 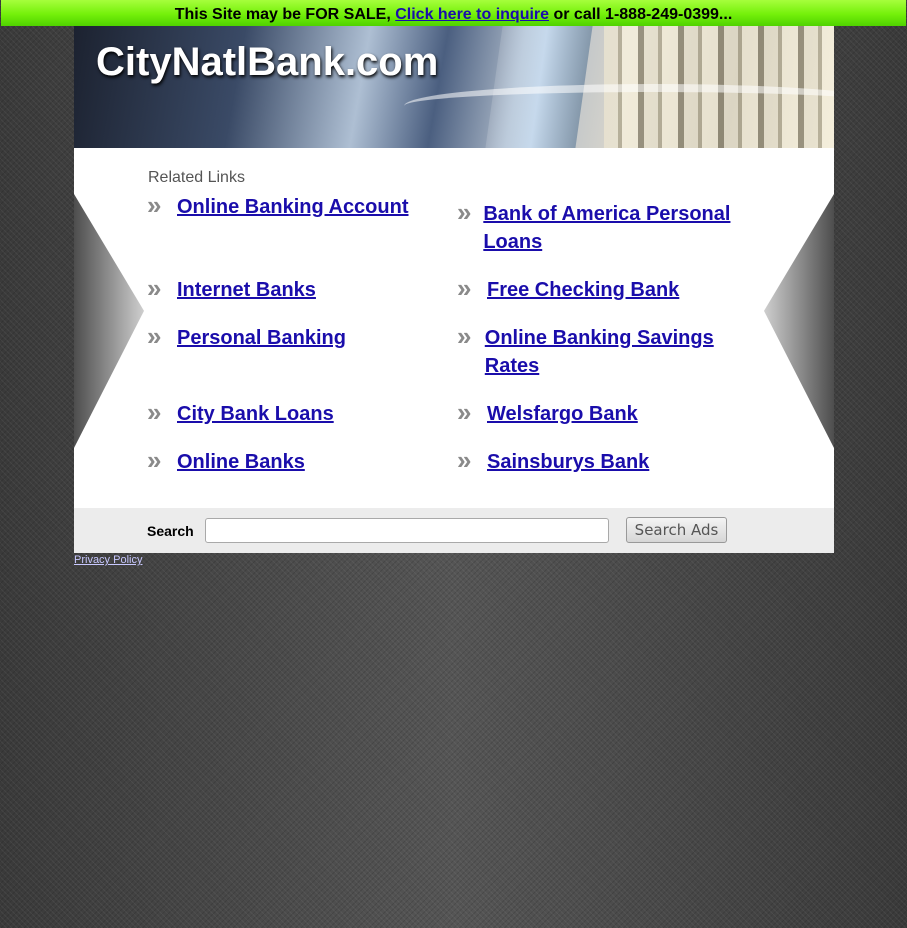 I want to click on list-item: » Welsfargo Bank, so click(x=602, y=412).